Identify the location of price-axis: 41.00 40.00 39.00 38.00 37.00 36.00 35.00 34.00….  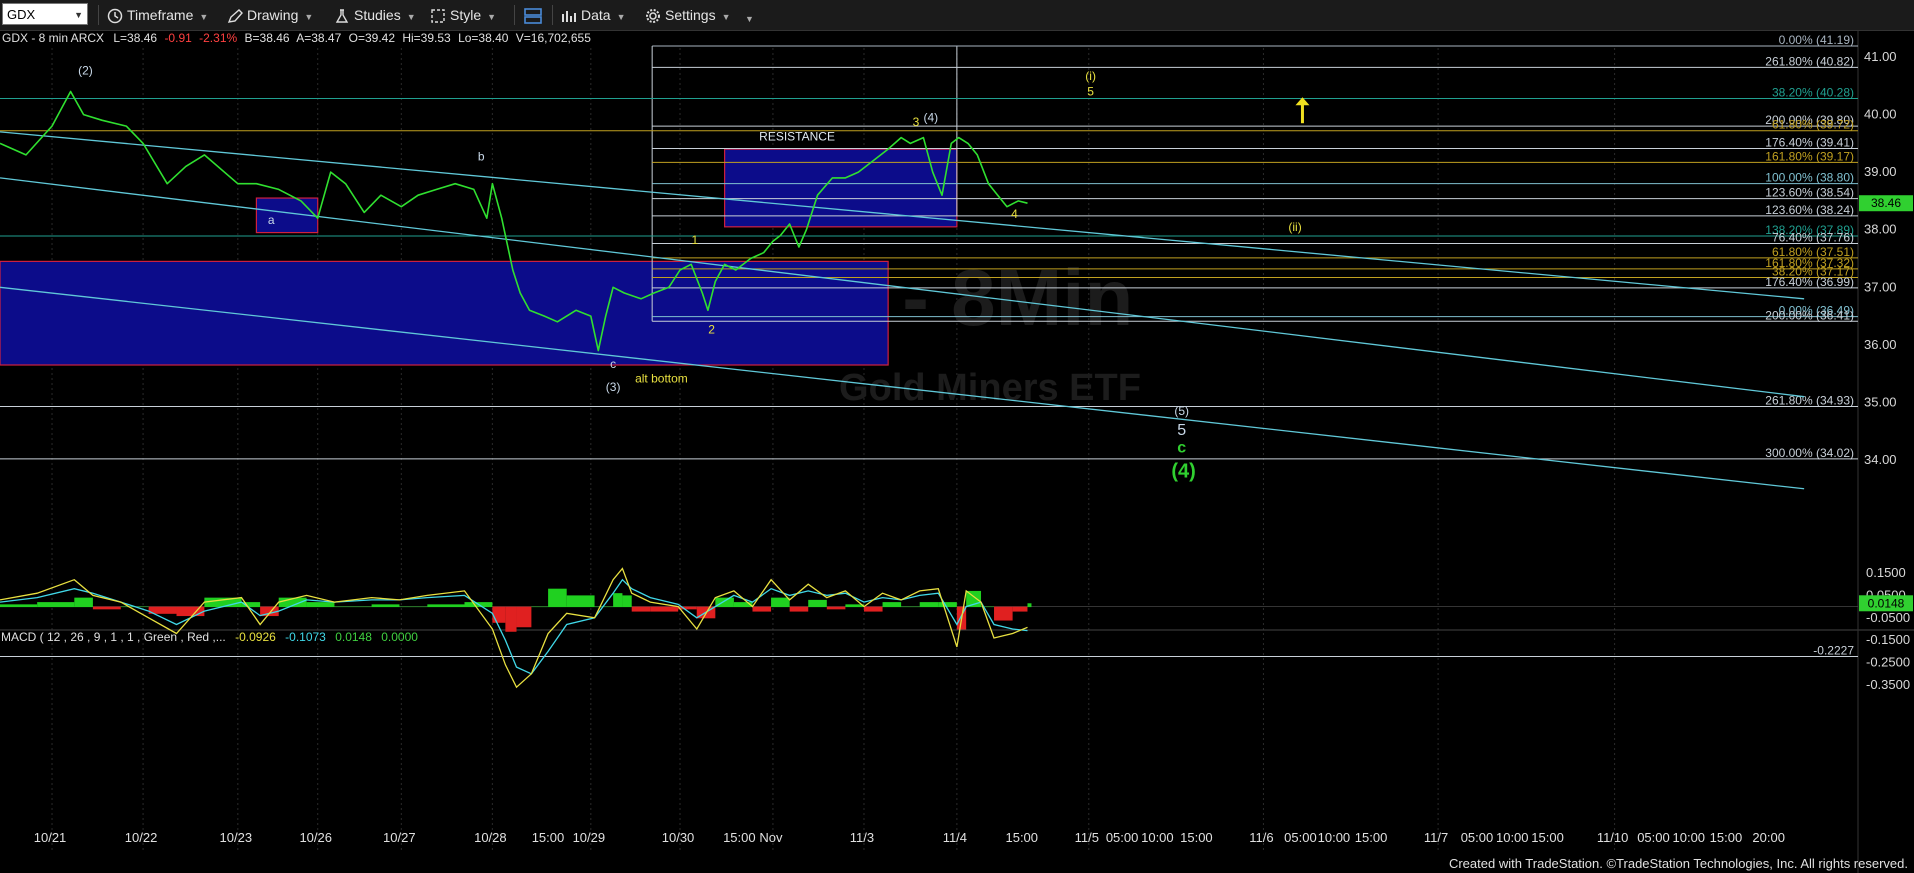
(1886, 258).